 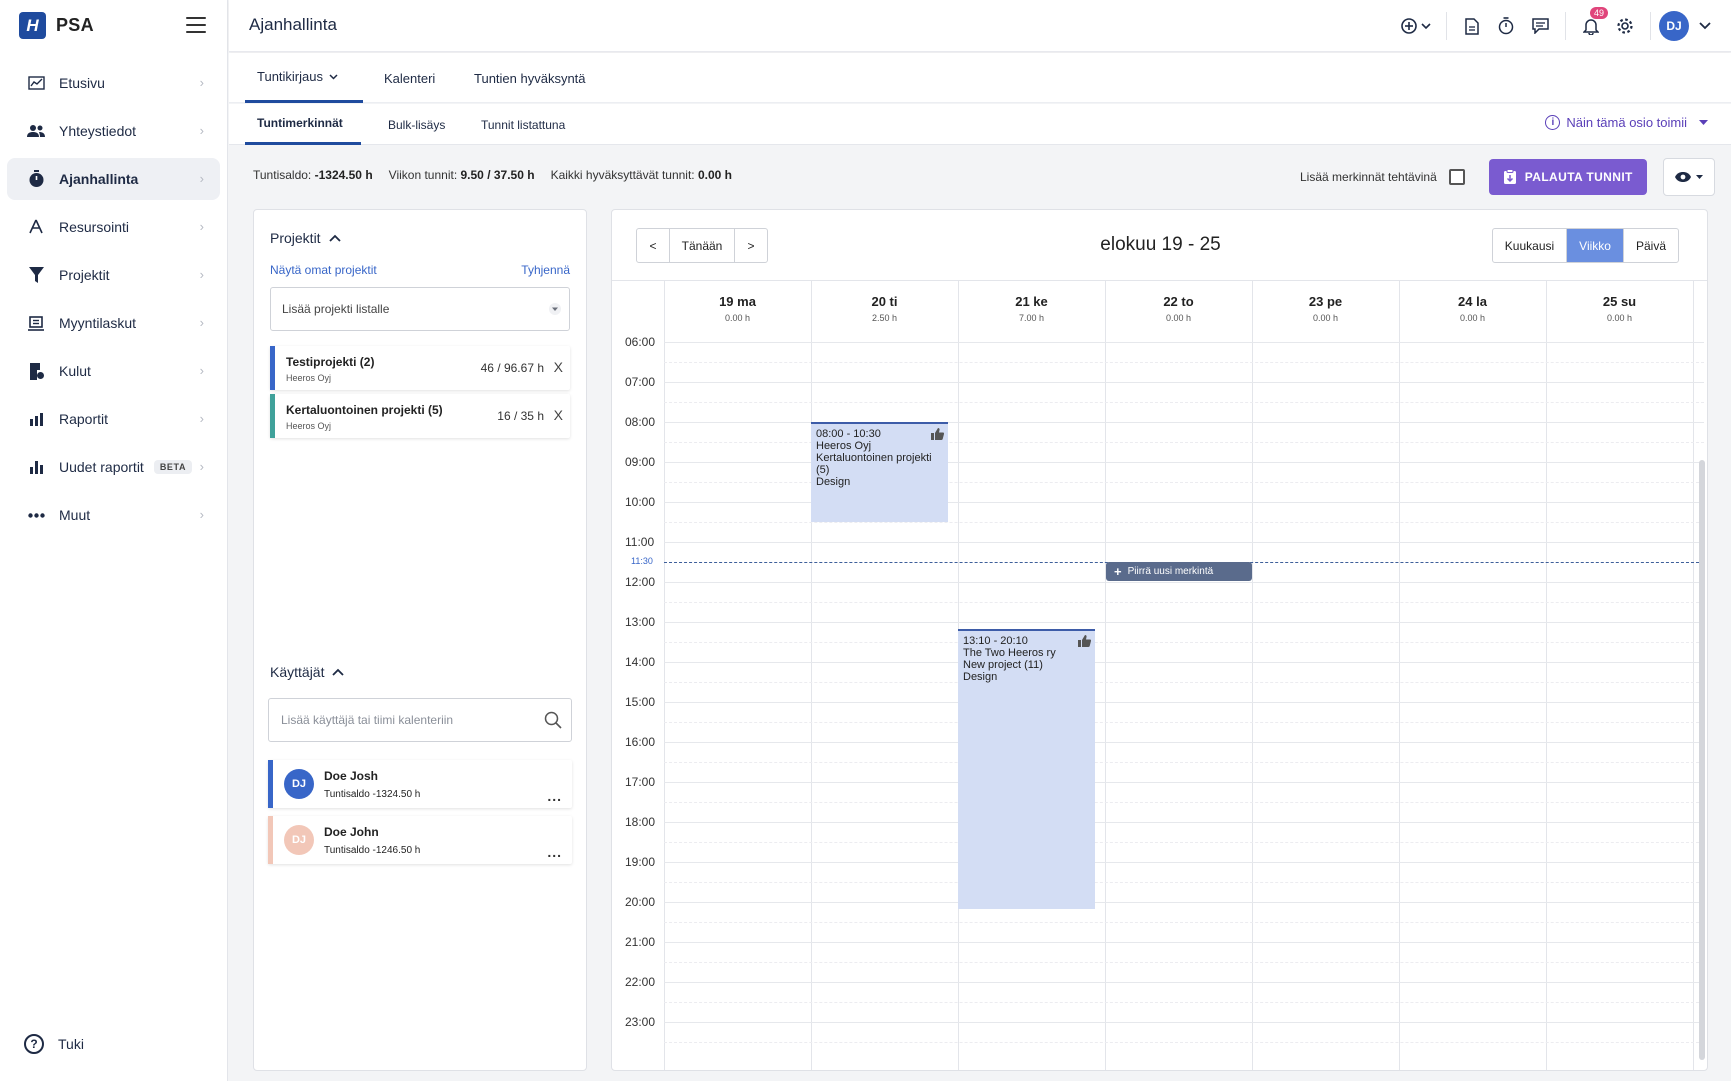 I want to click on user-menu: DJ, so click(x=1685, y=26).